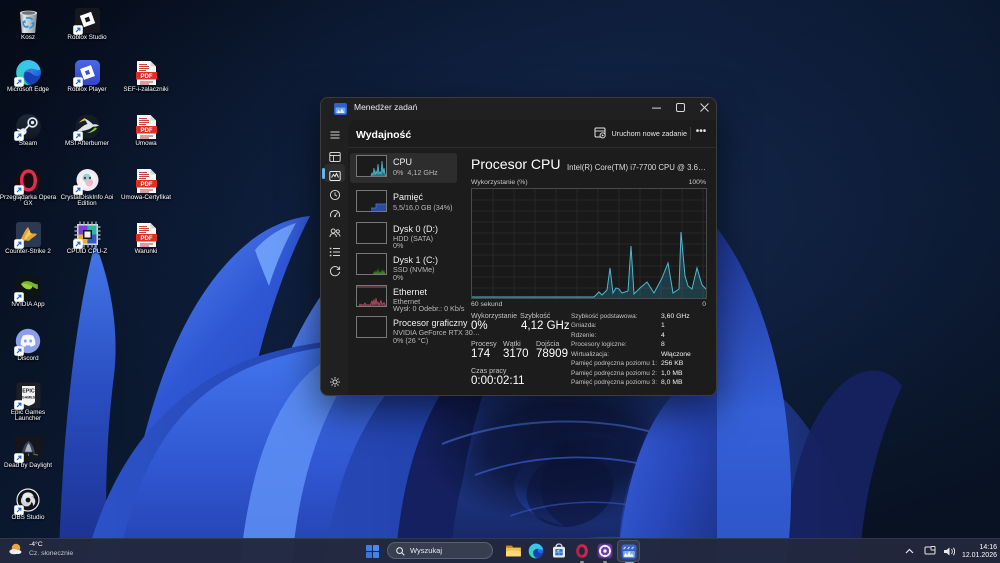 The image size is (1000, 563). Describe the element at coordinates (28, 397) in the screenshot. I see `svg-text: GAMES` at that location.